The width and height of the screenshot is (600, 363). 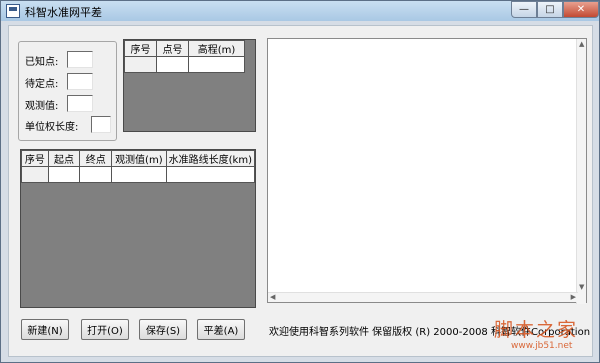 I want to click on grid-header-cell: 观测值(m), so click(x=139, y=158).